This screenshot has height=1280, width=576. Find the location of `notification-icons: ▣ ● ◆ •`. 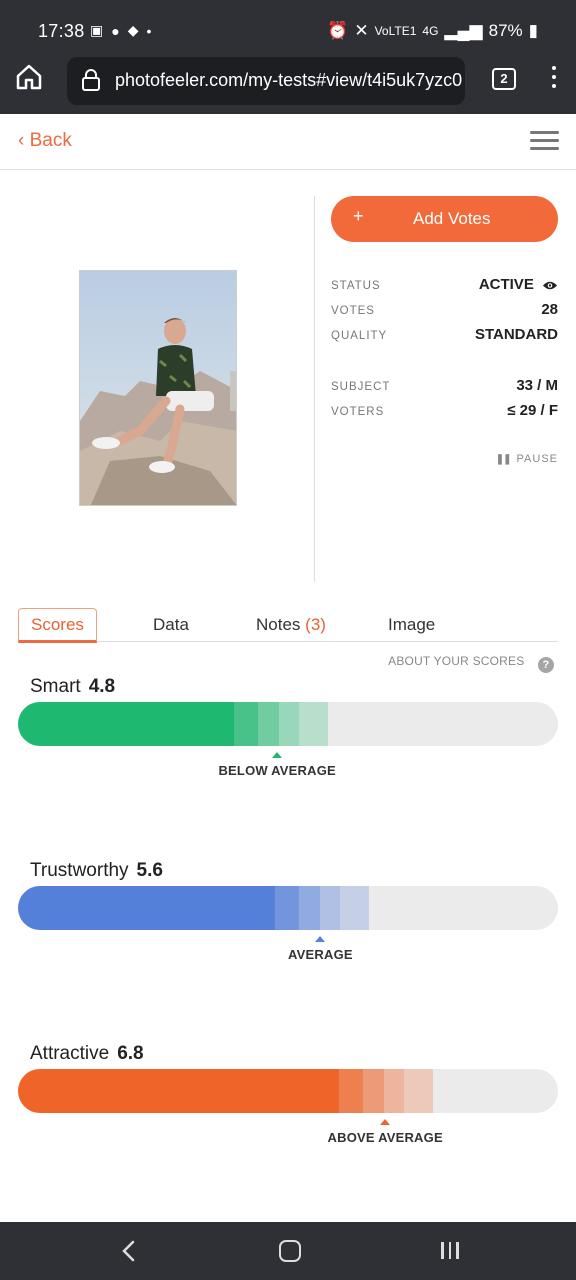

notification-icons: ▣ ● ◆ • is located at coordinates (120, 30).